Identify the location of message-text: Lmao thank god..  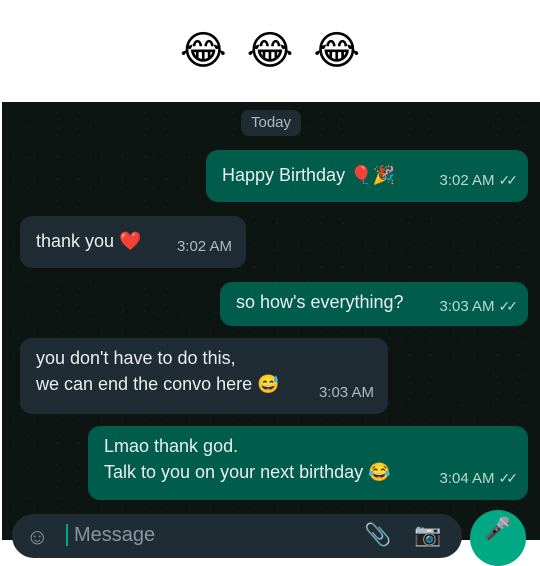
(171, 446).